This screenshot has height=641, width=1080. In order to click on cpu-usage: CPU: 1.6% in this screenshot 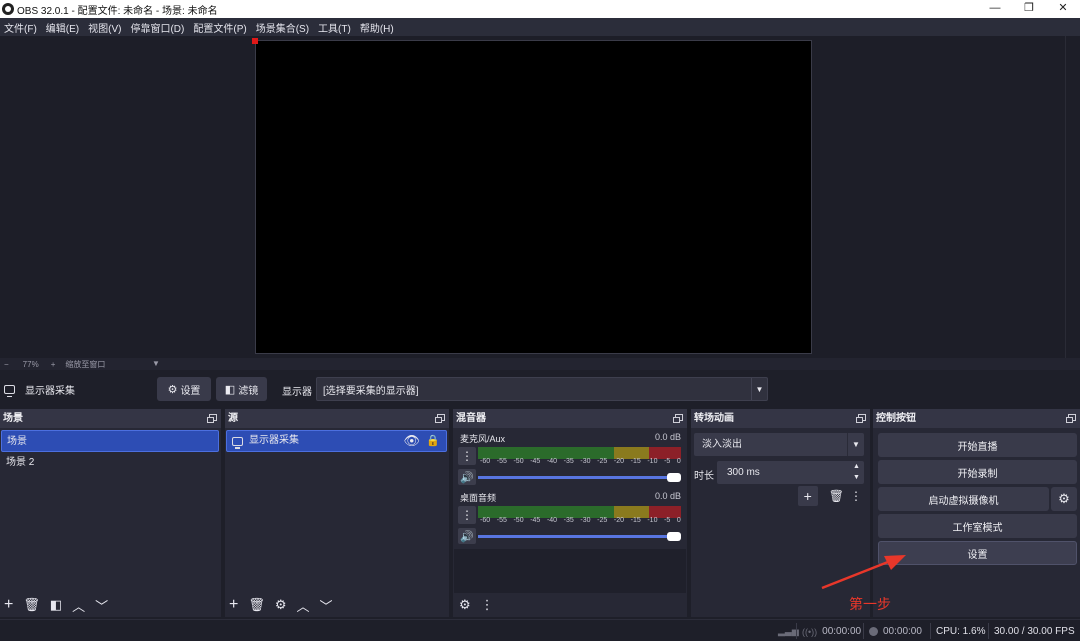, I will do `click(961, 631)`.